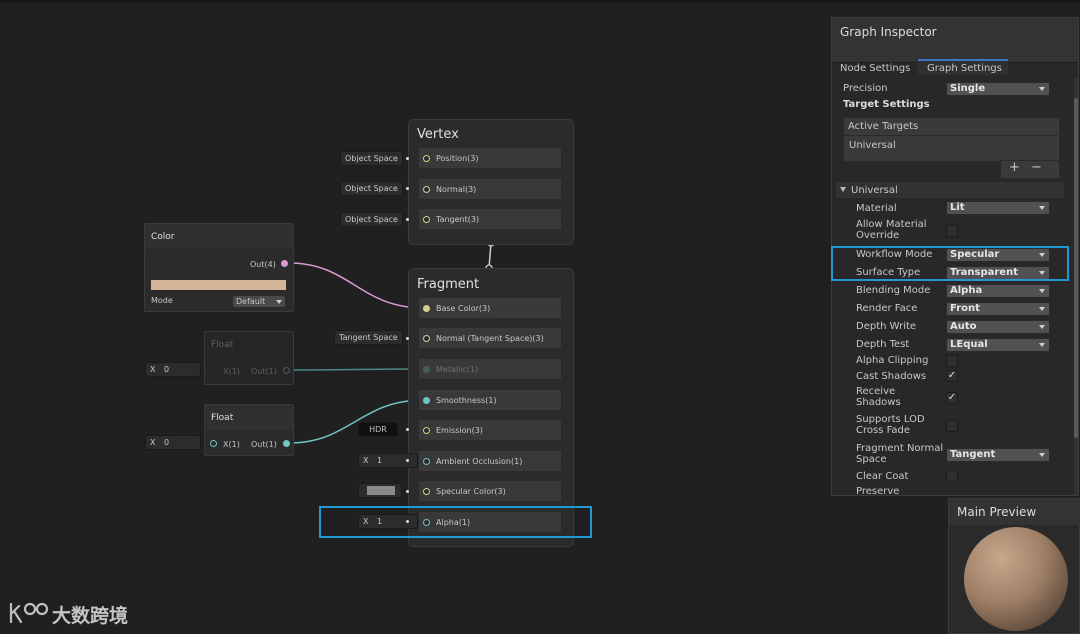 This screenshot has height=634, width=1080. Describe the element at coordinates (173, 442) in the screenshot. I see `float-2-input: X 0` at that location.